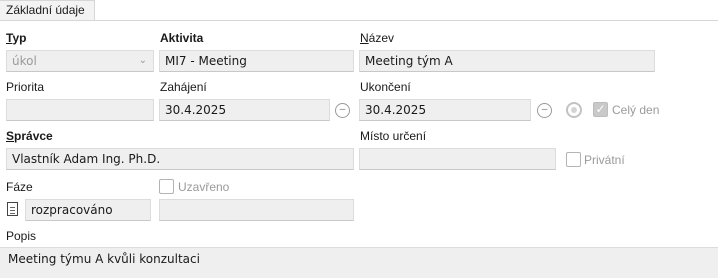 This screenshot has height=278, width=718. I want to click on typ-label: Typ, so click(16, 38).